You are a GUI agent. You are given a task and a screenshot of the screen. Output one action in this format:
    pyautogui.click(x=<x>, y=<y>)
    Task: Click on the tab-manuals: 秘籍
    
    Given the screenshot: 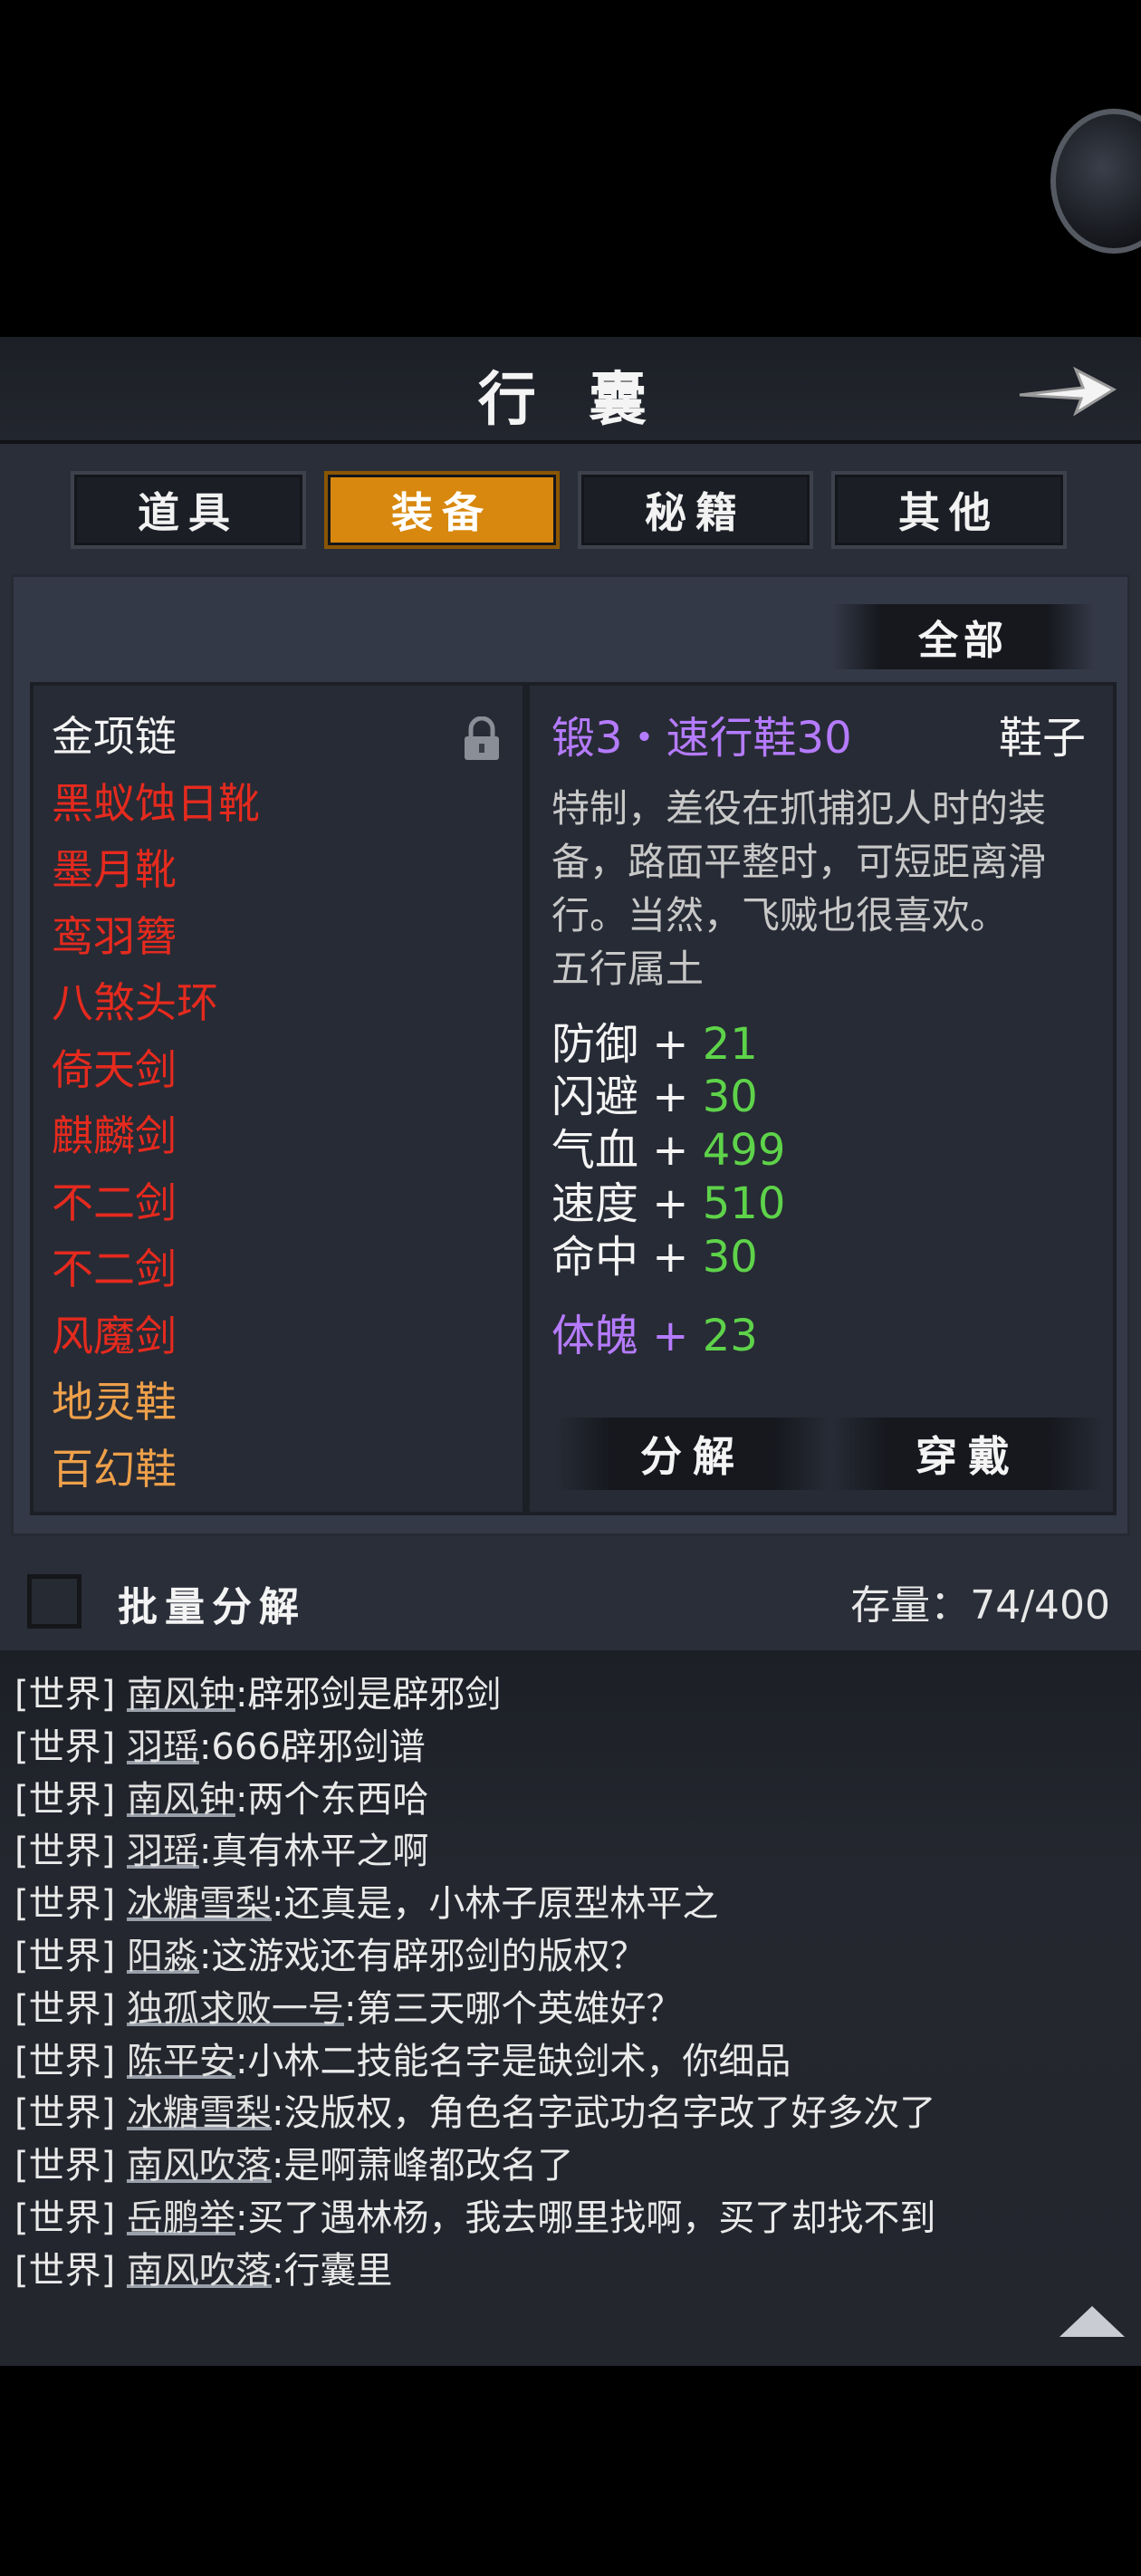 What is the action you would take?
    pyautogui.click(x=695, y=510)
    